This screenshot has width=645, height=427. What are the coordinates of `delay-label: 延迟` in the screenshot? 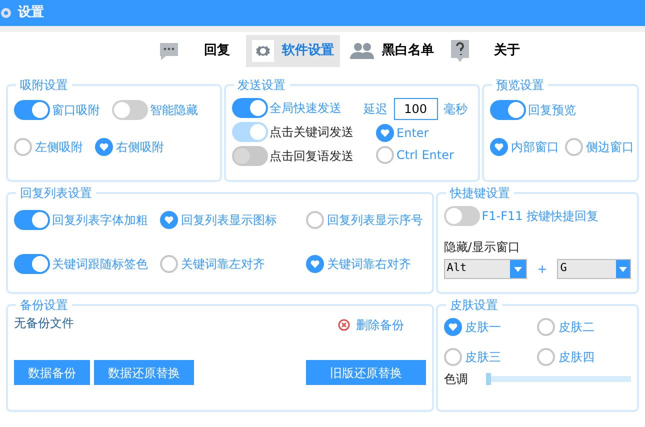 It's located at (376, 109).